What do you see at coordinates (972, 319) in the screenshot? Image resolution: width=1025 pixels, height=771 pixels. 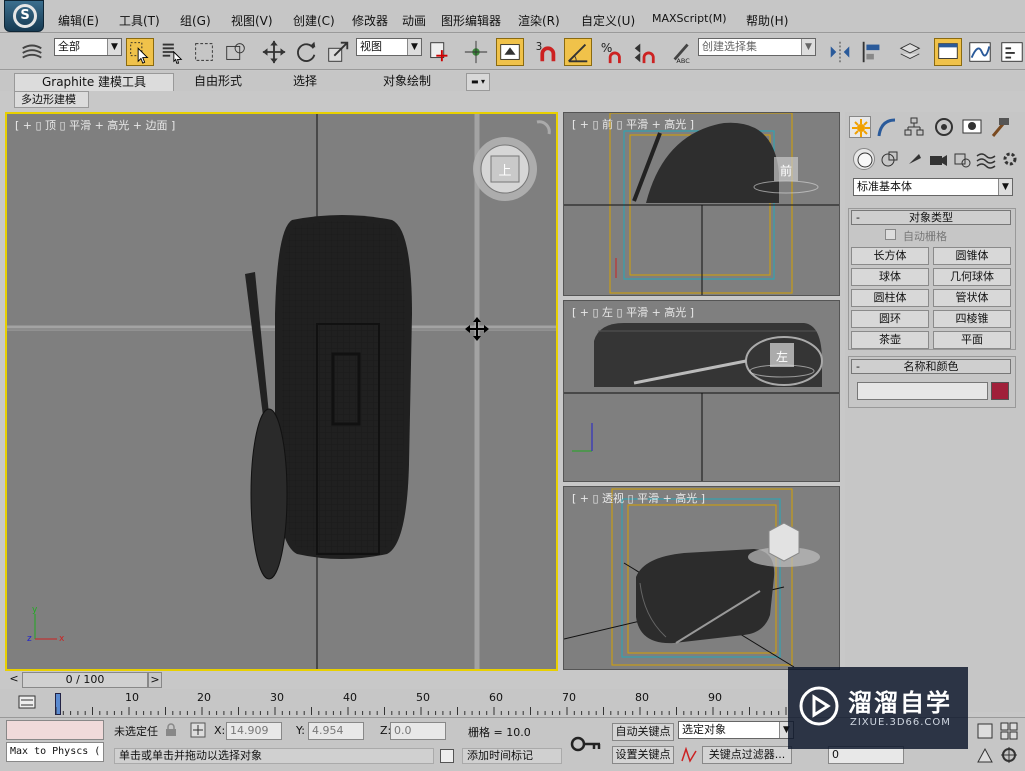 I see `pyramid-button: 四棱锥` at bounding box center [972, 319].